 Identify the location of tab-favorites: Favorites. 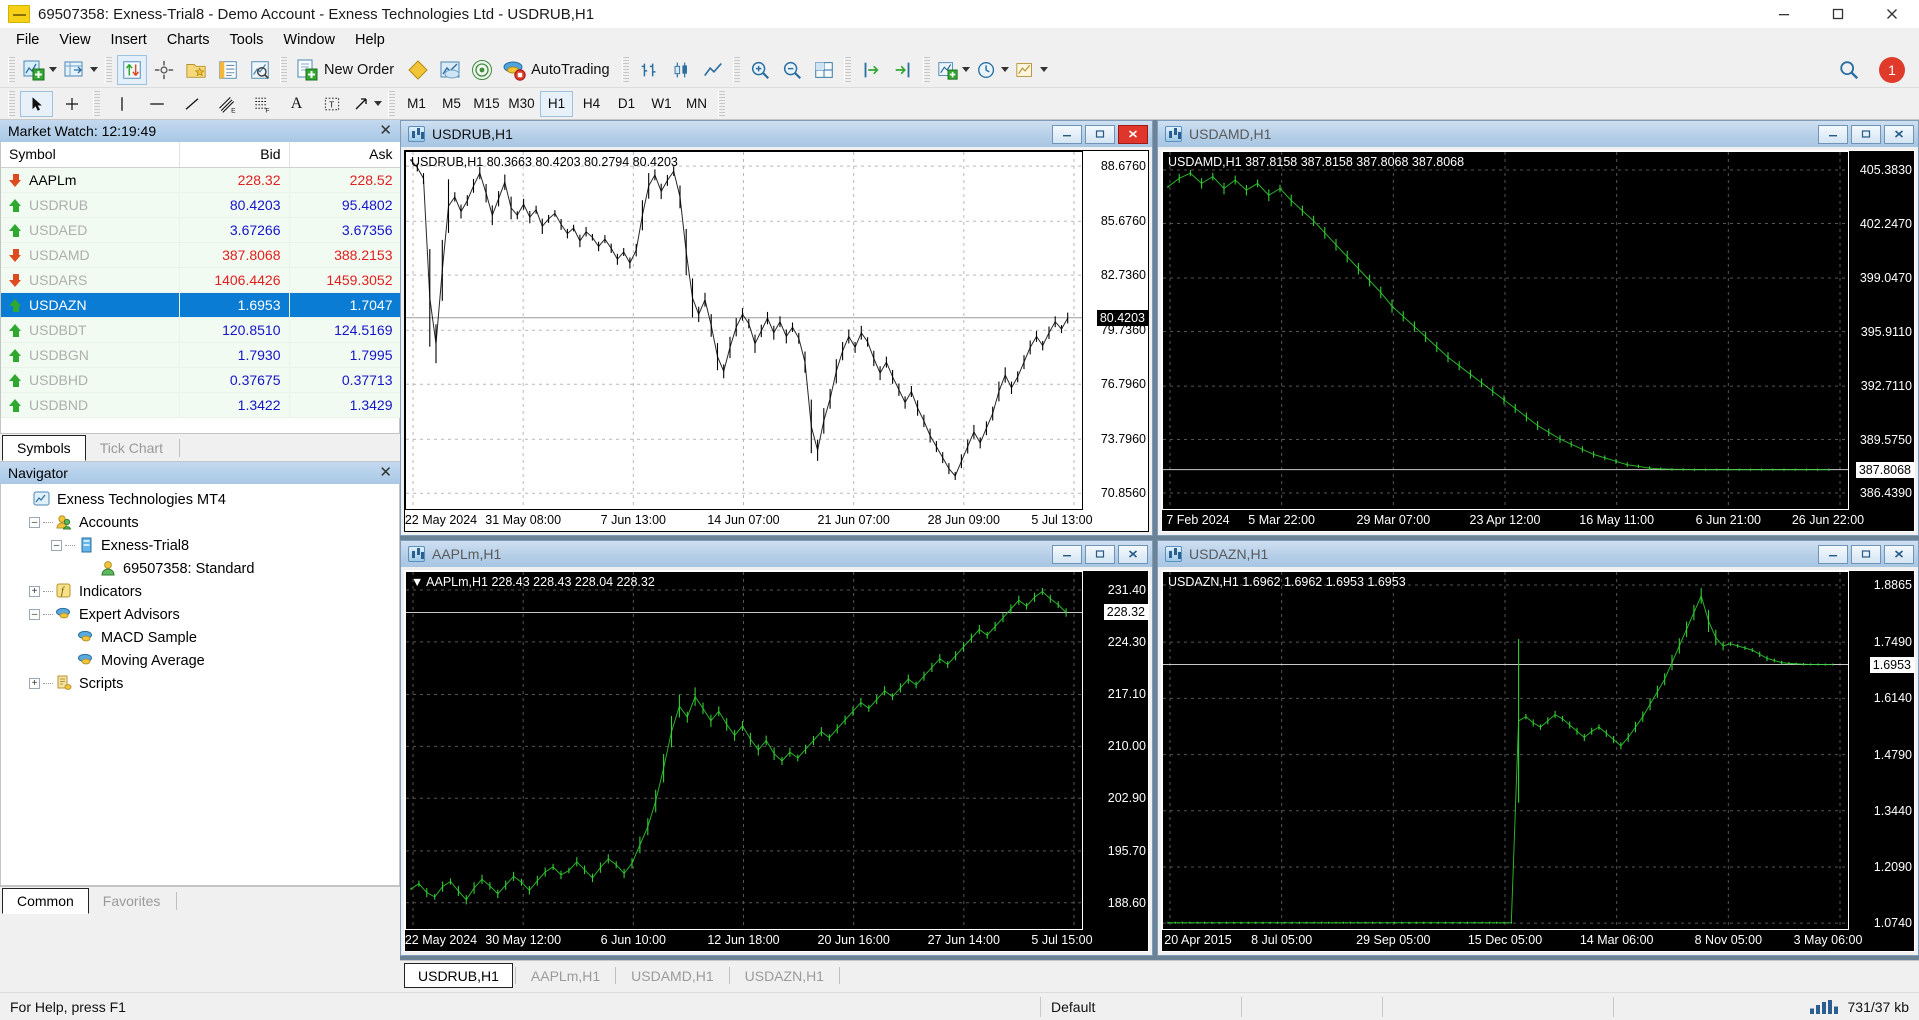
(132, 901).